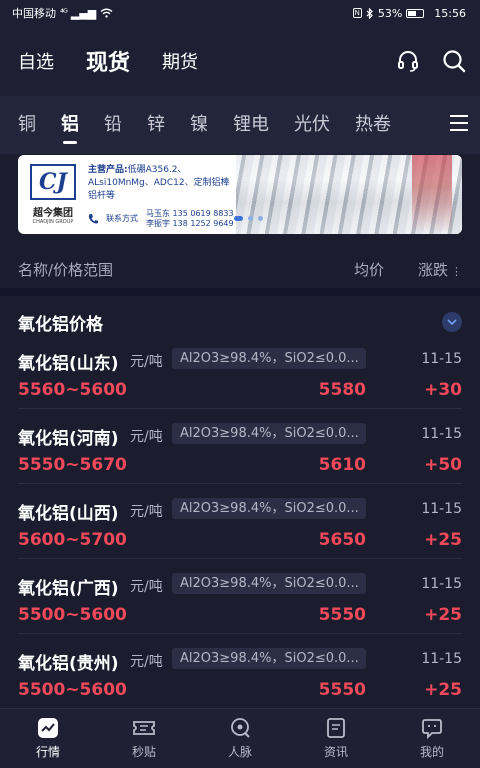 Image resolution: width=480 pixels, height=768 pixels. Describe the element at coordinates (369, 13) in the screenshot. I see `bluetooth-icon` at that location.